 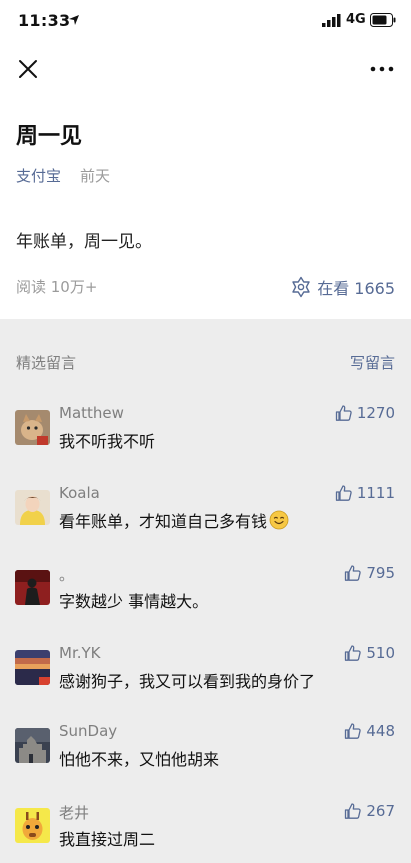 What do you see at coordinates (382, 69) in the screenshot?
I see `more-options-icon` at bounding box center [382, 69].